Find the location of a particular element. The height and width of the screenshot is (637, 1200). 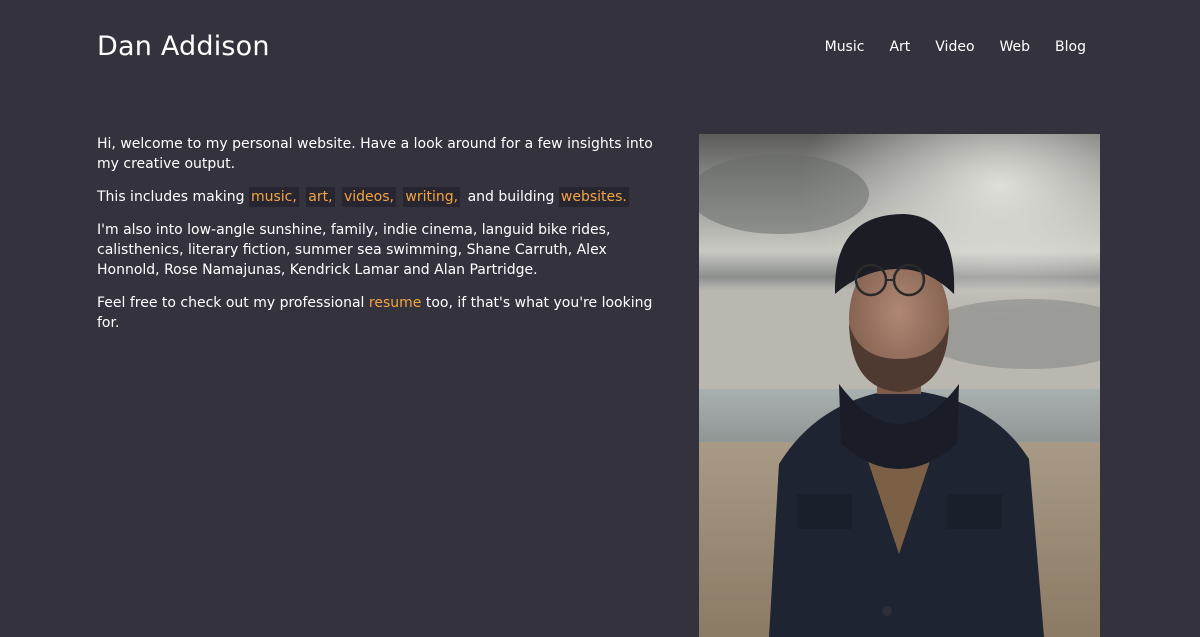

nav-link-music: Music is located at coordinates (845, 47).